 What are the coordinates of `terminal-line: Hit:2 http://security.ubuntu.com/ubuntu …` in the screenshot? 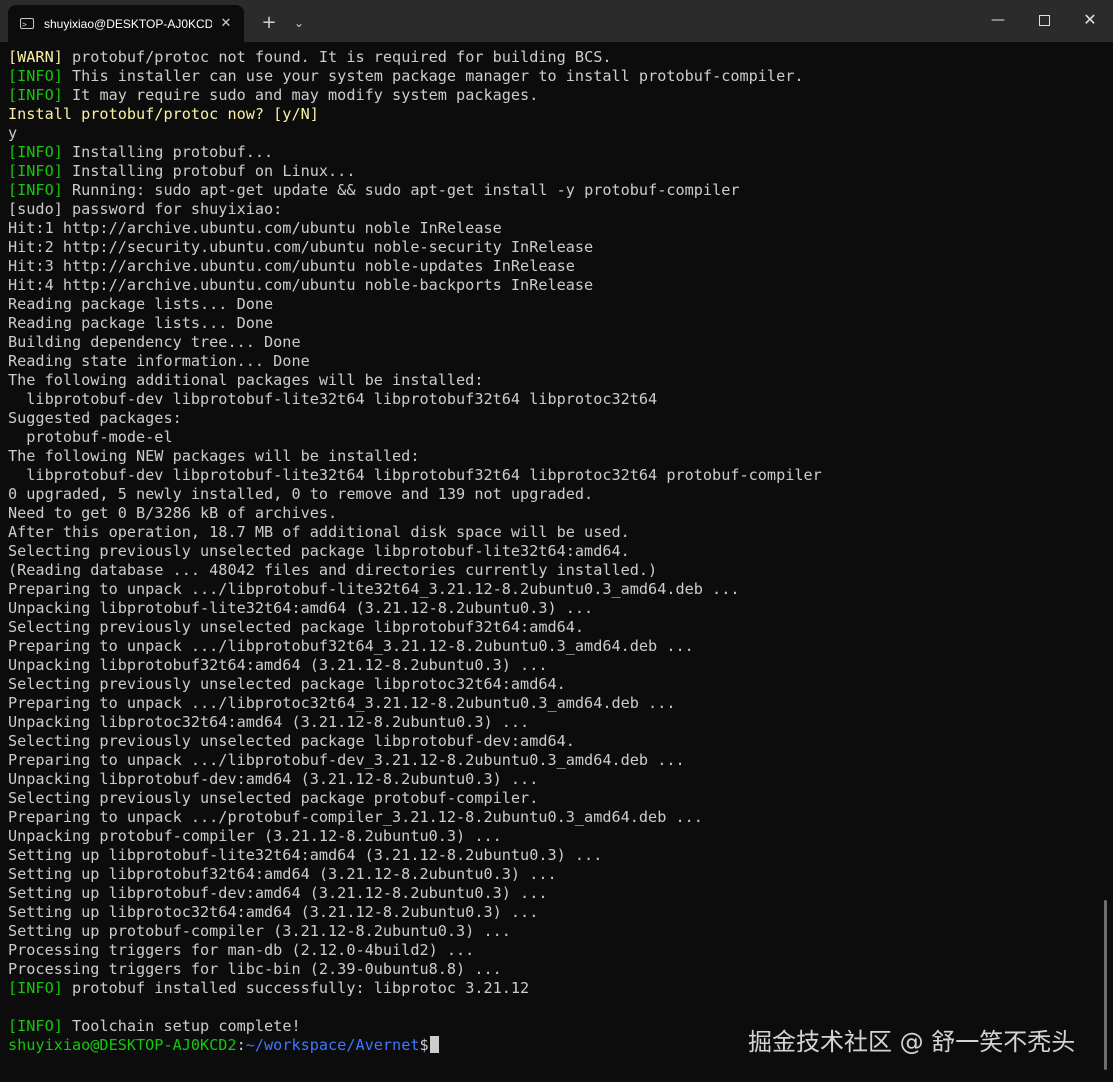 It's located at (553, 247).